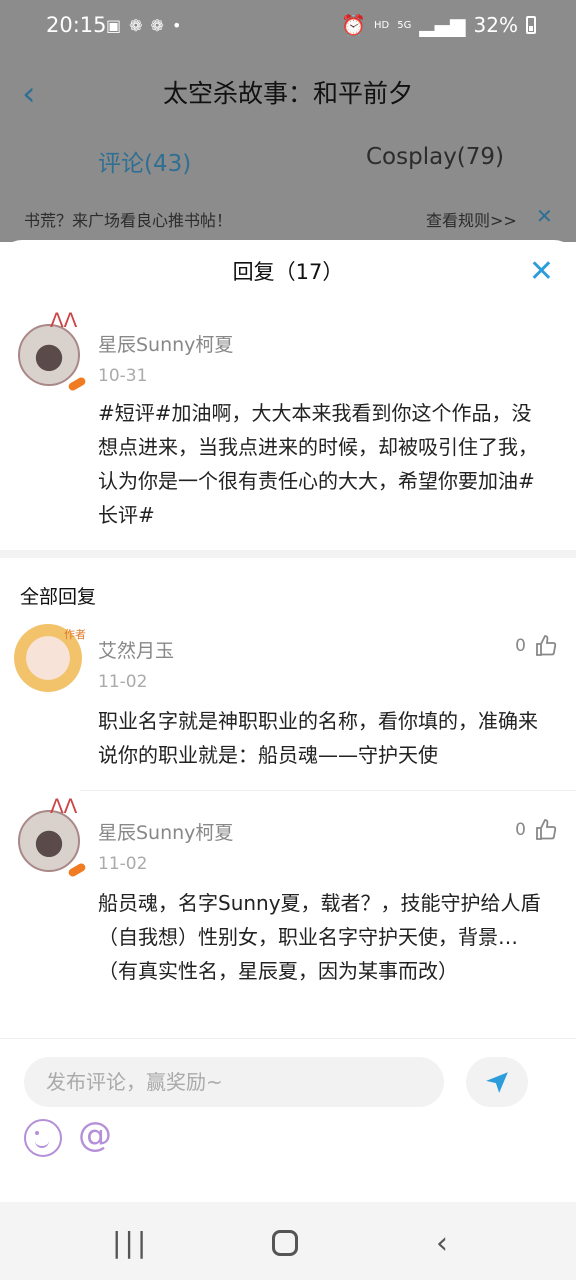  Describe the element at coordinates (531, 25) in the screenshot. I see `battery-icon` at that location.